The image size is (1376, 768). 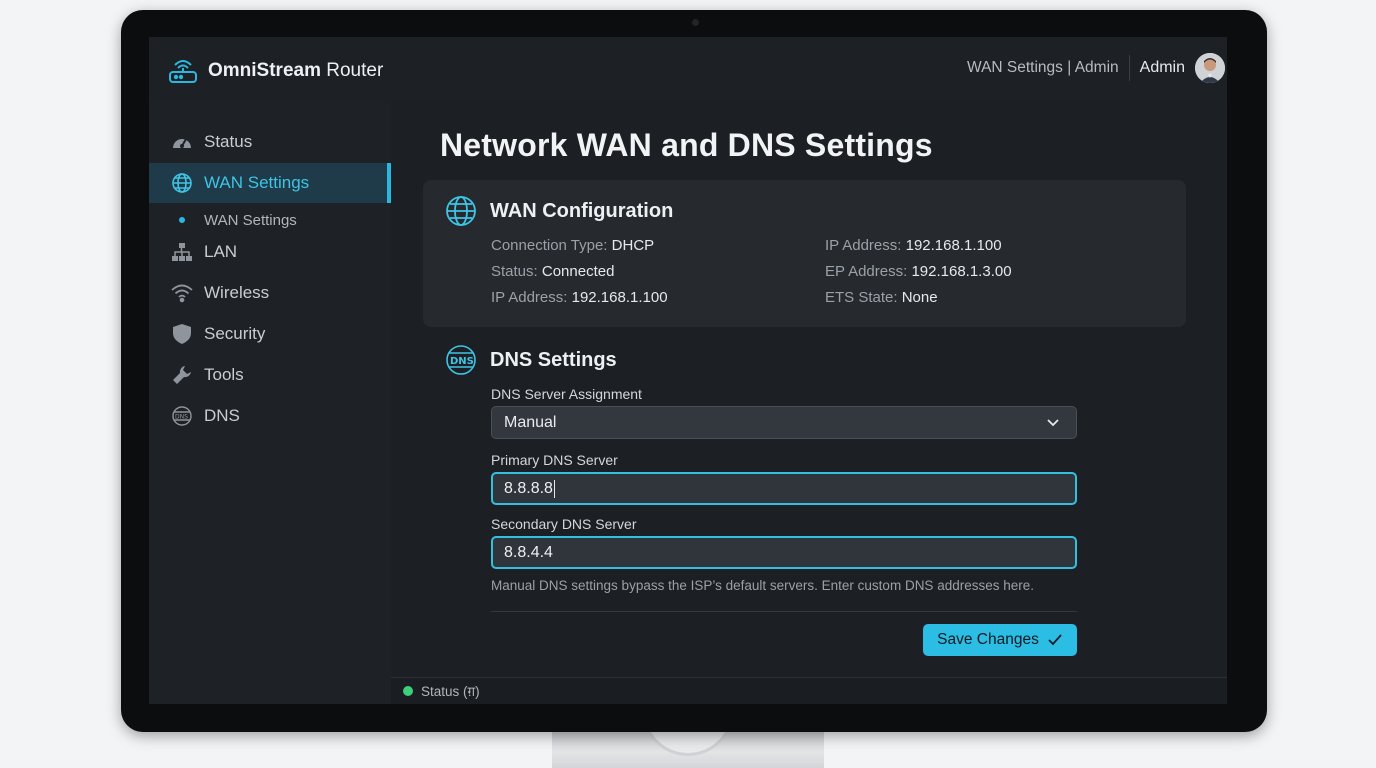 What do you see at coordinates (270, 416) in the screenshot?
I see `sidebar-item-dns: DNS DNS` at bounding box center [270, 416].